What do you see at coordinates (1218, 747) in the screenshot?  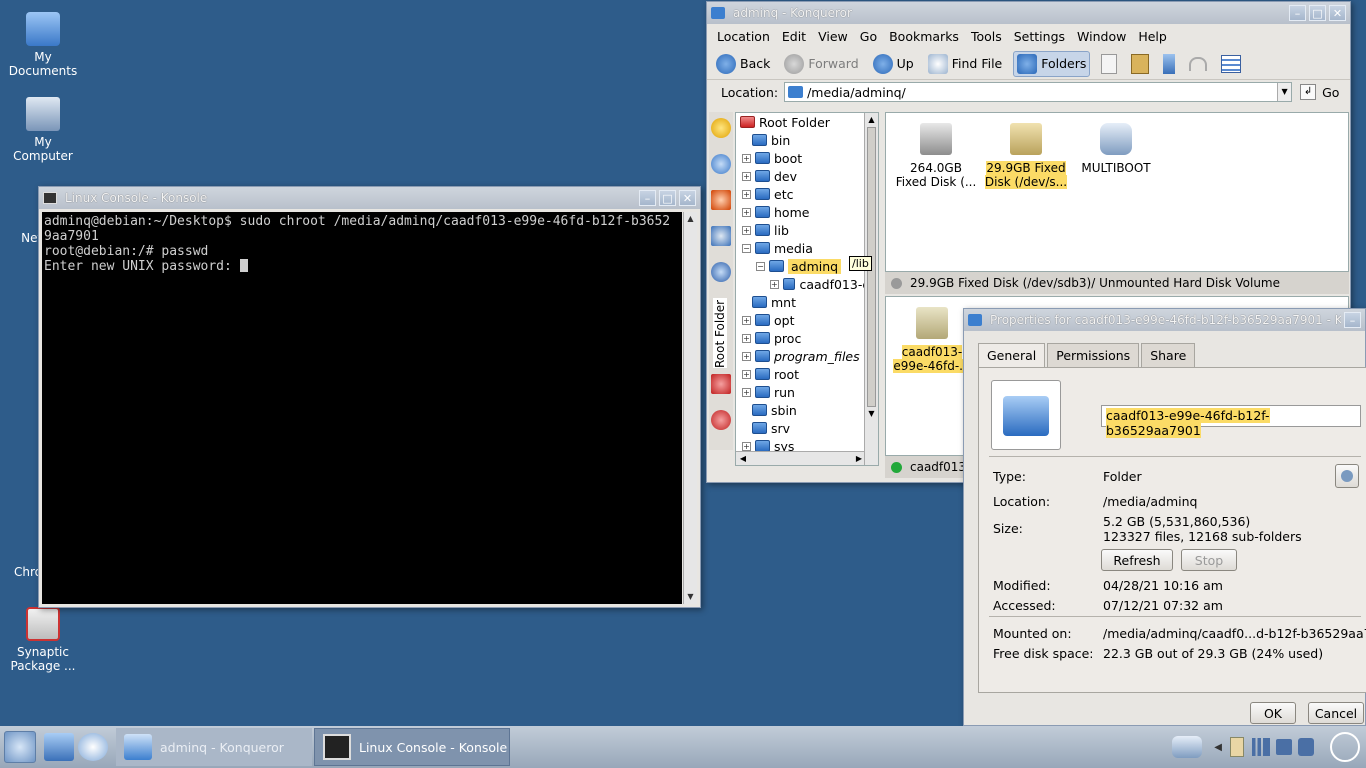 I see `chevron-left-icon: ◀` at bounding box center [1218, 747].